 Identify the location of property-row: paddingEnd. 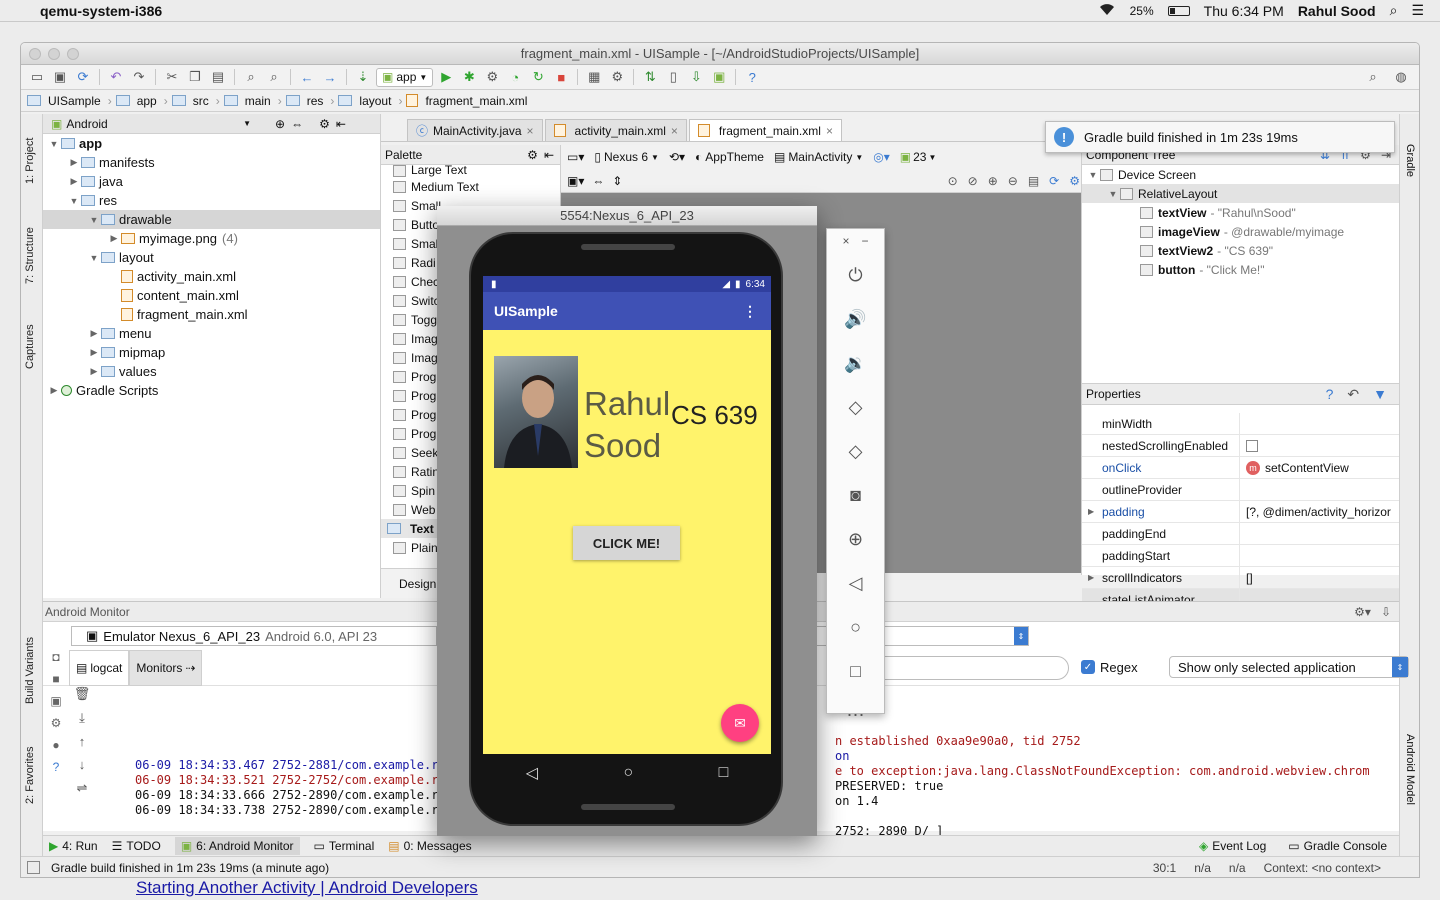
(1240, 534).